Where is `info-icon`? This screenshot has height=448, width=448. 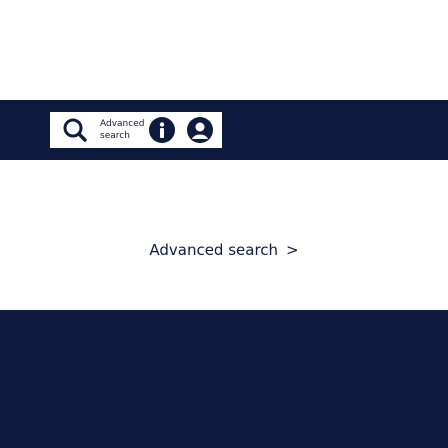 info-icon is located at coordinates (162, 130).